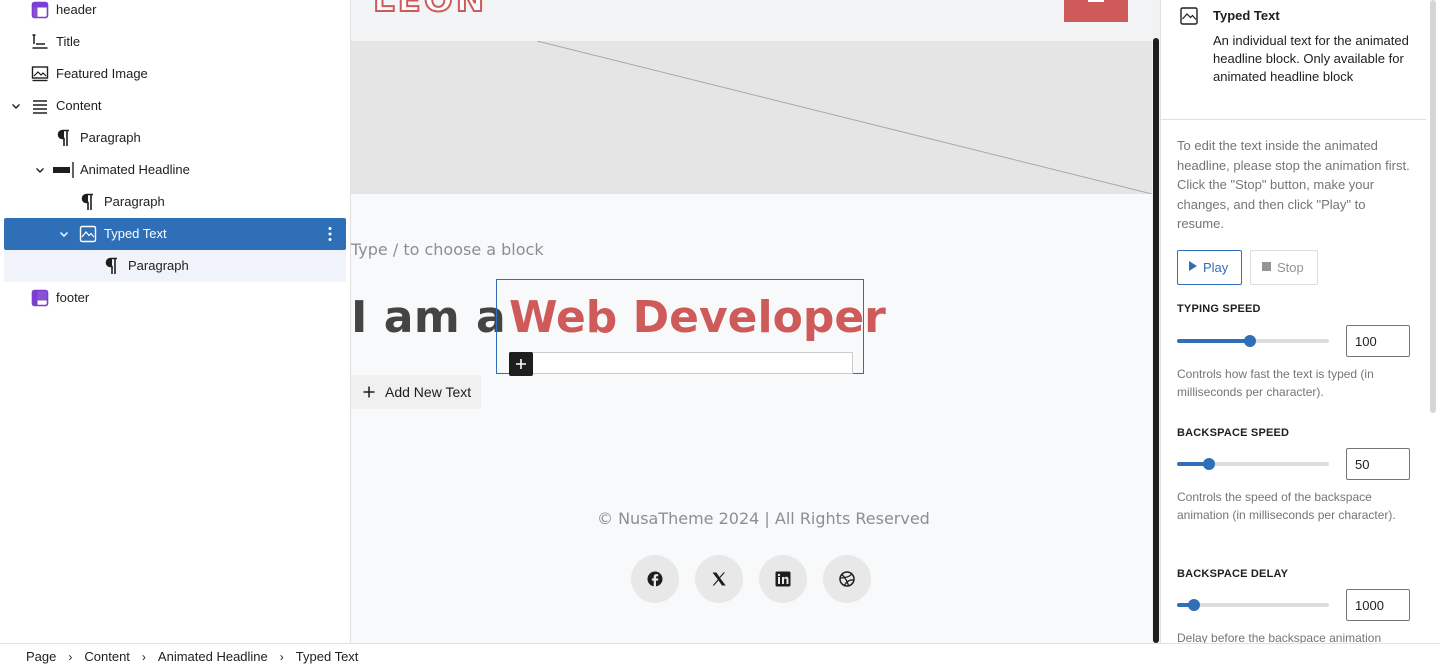  What do you see at coordinates (41, 656) in the screenshot?
I see `breadcrumb-item-page: Page` at bounding box center [41, 656].